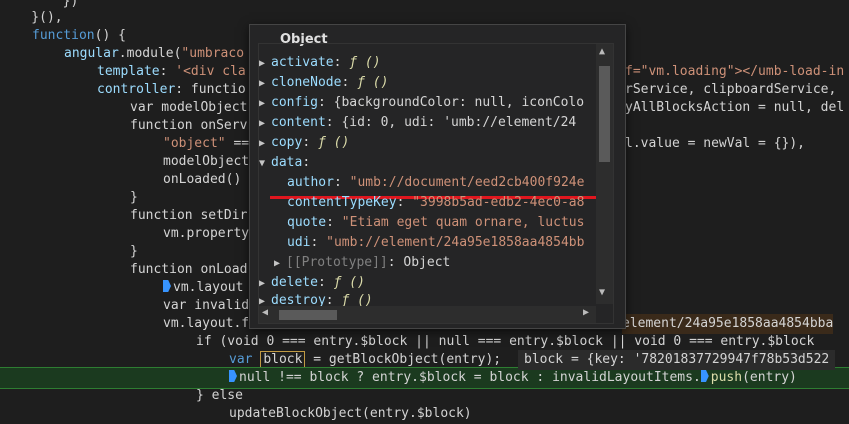 This screenshot has width=849, height=424. I want to click on property-row: ▶ content: {id: 0, udi: 'umb://element/24, so click(417, 123).